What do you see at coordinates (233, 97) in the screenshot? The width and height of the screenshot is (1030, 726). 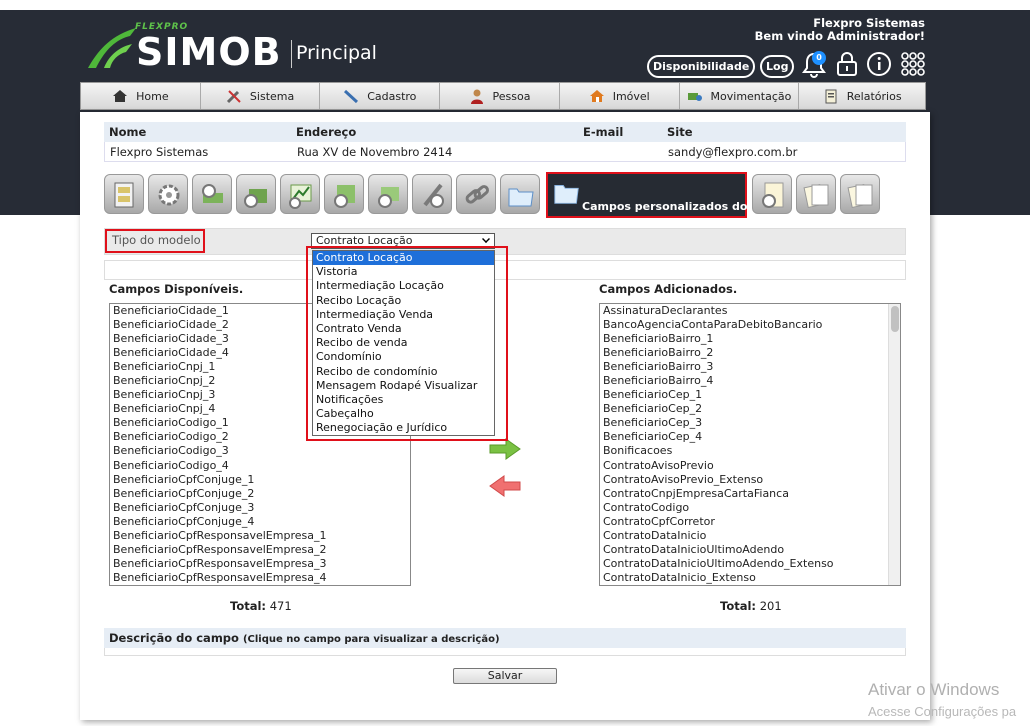 I see `tools-icon` at bounding box center [233, 97].